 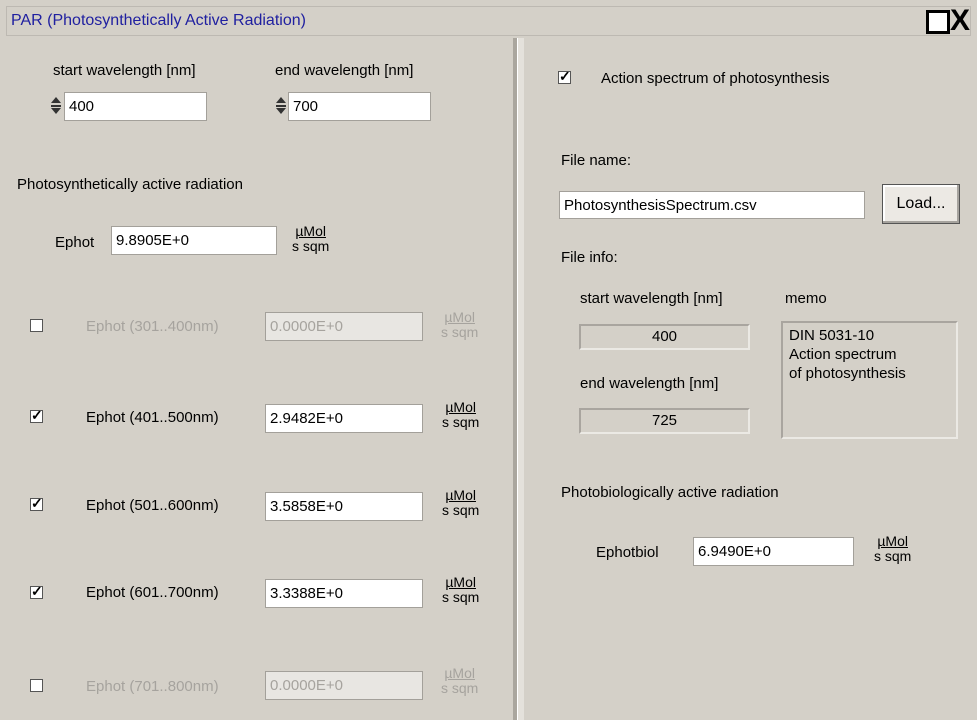 What do you see at coordinates (461, 589) in the screenshot?
I see `band-601-700-unit: µMol s sqm` at bounding box center [461, 589].